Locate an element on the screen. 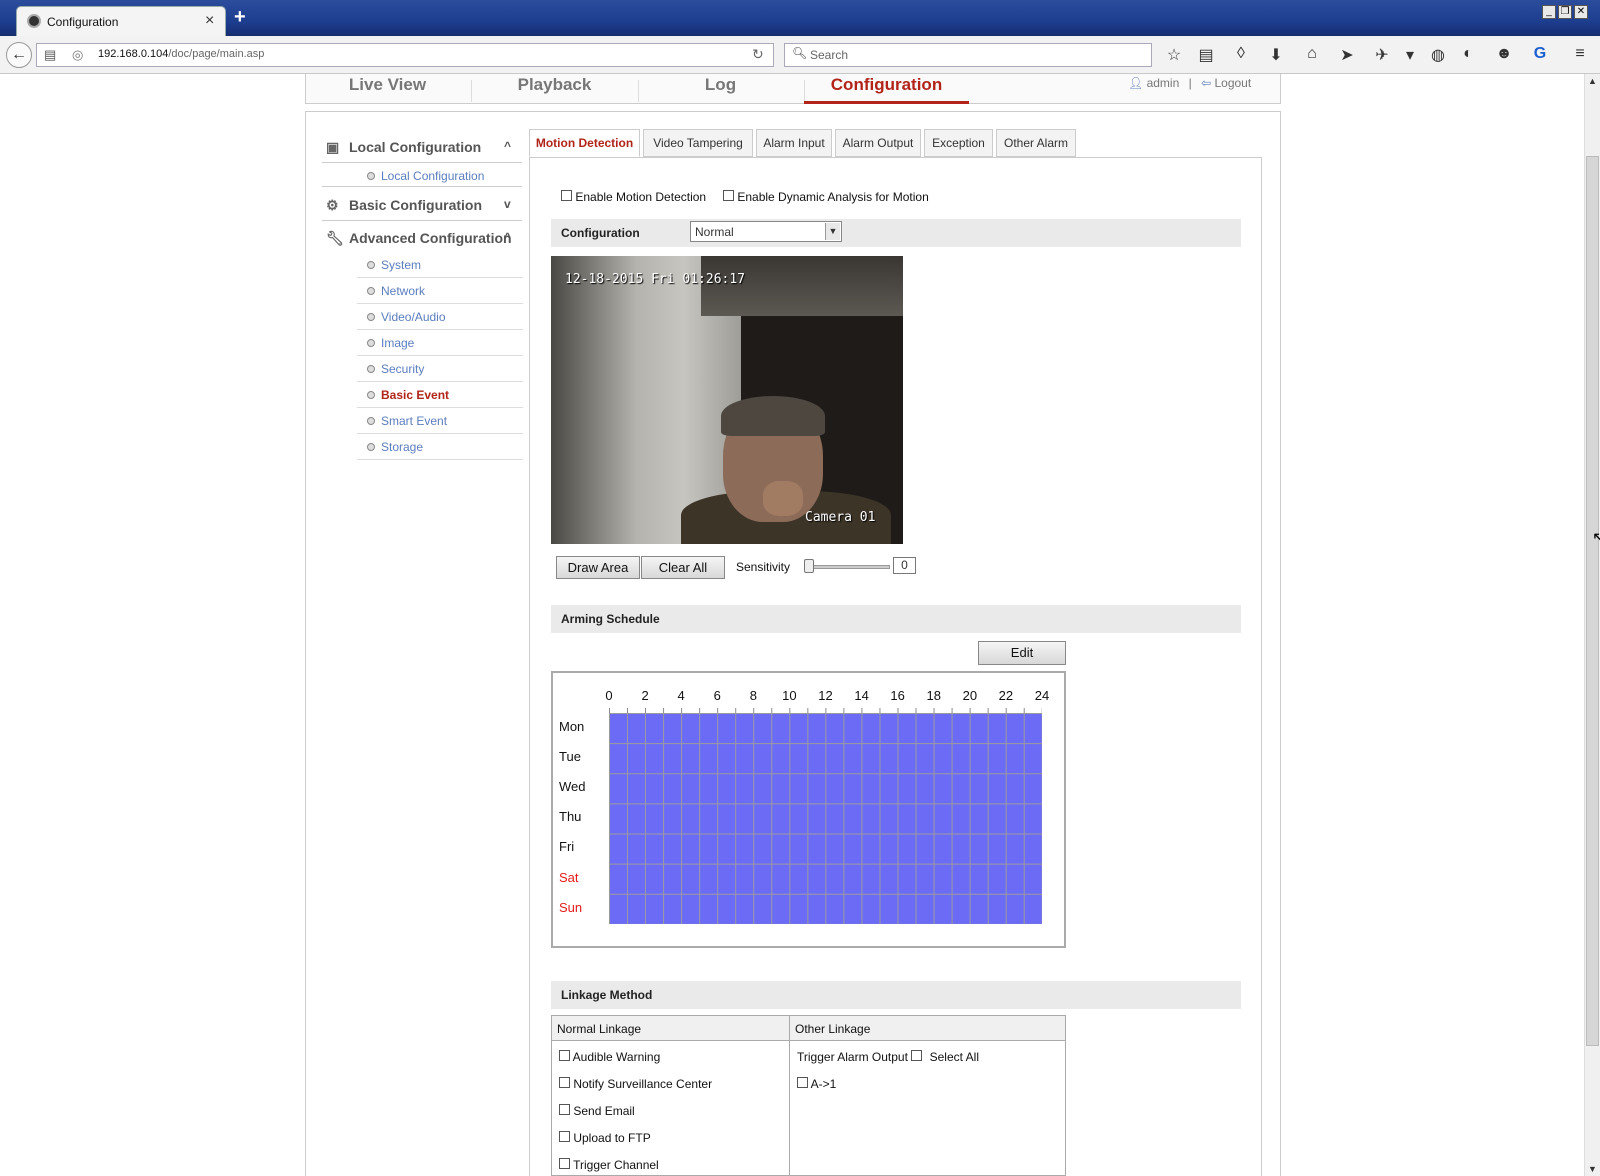 The width and height of the screenshot is (1600, 1176). menu-icon: ≡ is located at coordinates (1580, 54).